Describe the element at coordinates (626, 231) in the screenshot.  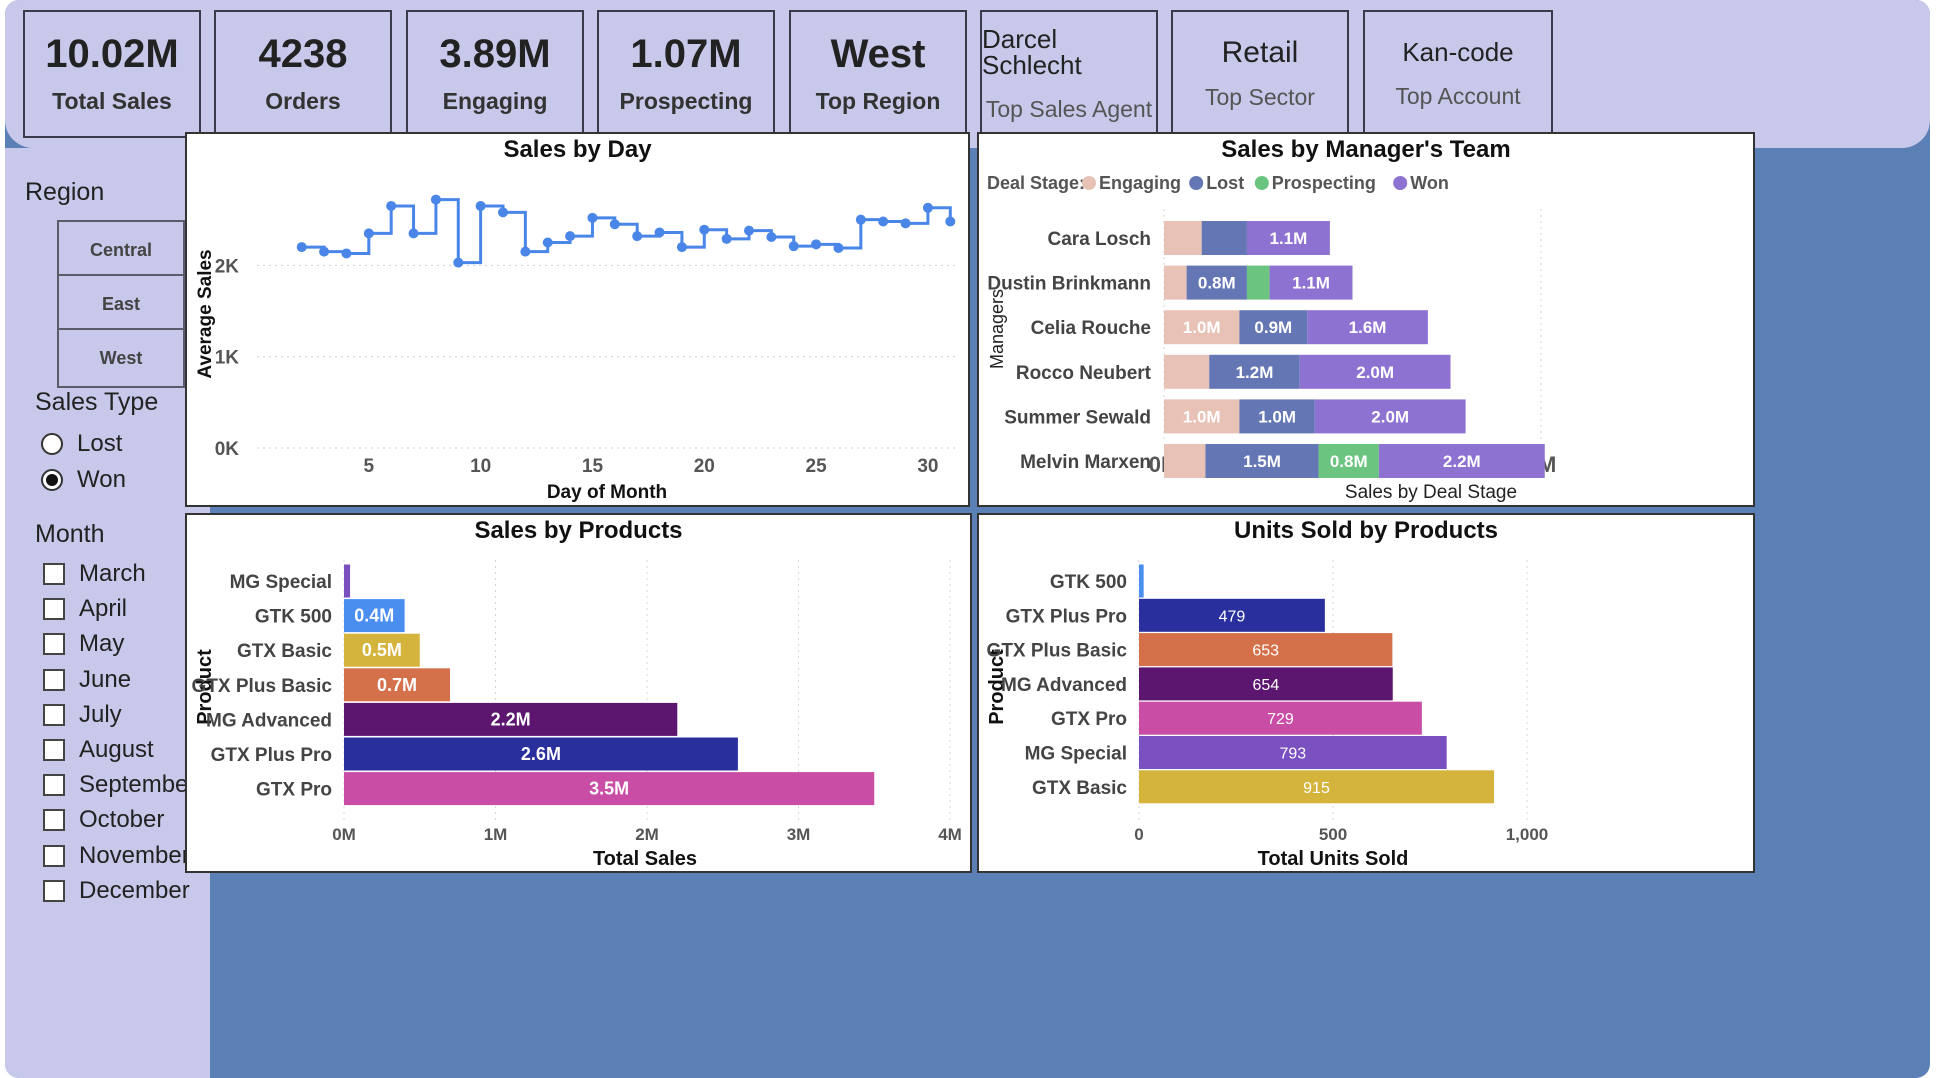
I see `series-line` at that location.